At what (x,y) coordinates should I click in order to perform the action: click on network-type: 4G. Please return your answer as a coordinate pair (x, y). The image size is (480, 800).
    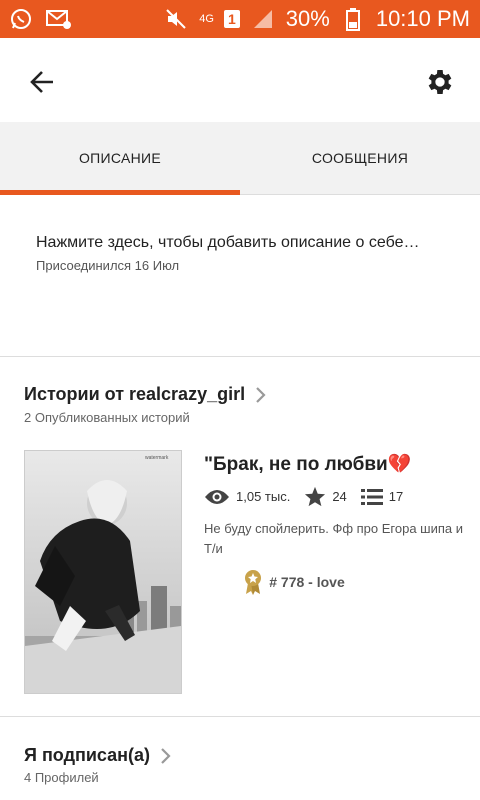
    Looking at the image, I should click on (206, 18).